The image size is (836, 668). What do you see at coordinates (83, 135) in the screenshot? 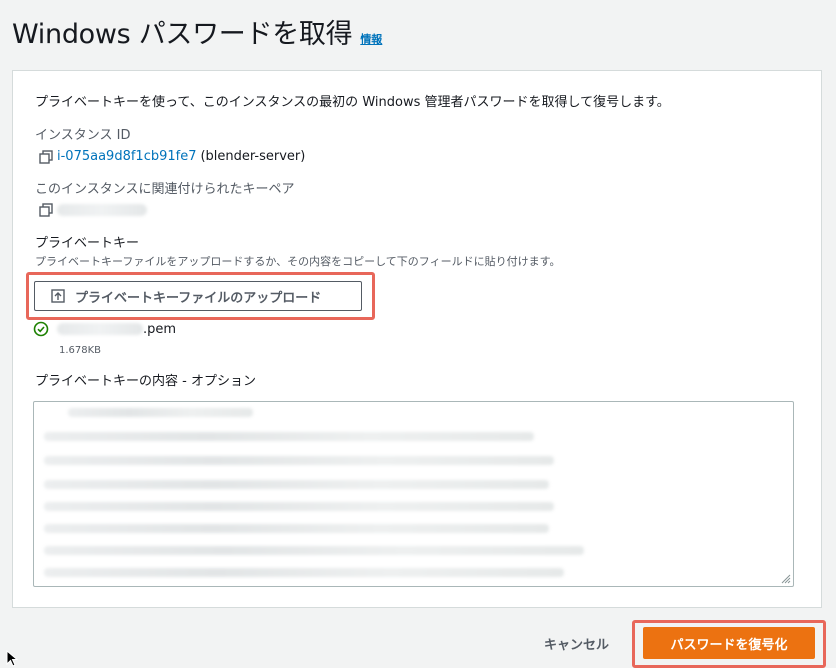
I see `instance-id-label: インスタンス ID` at bounding box center [83, 135].